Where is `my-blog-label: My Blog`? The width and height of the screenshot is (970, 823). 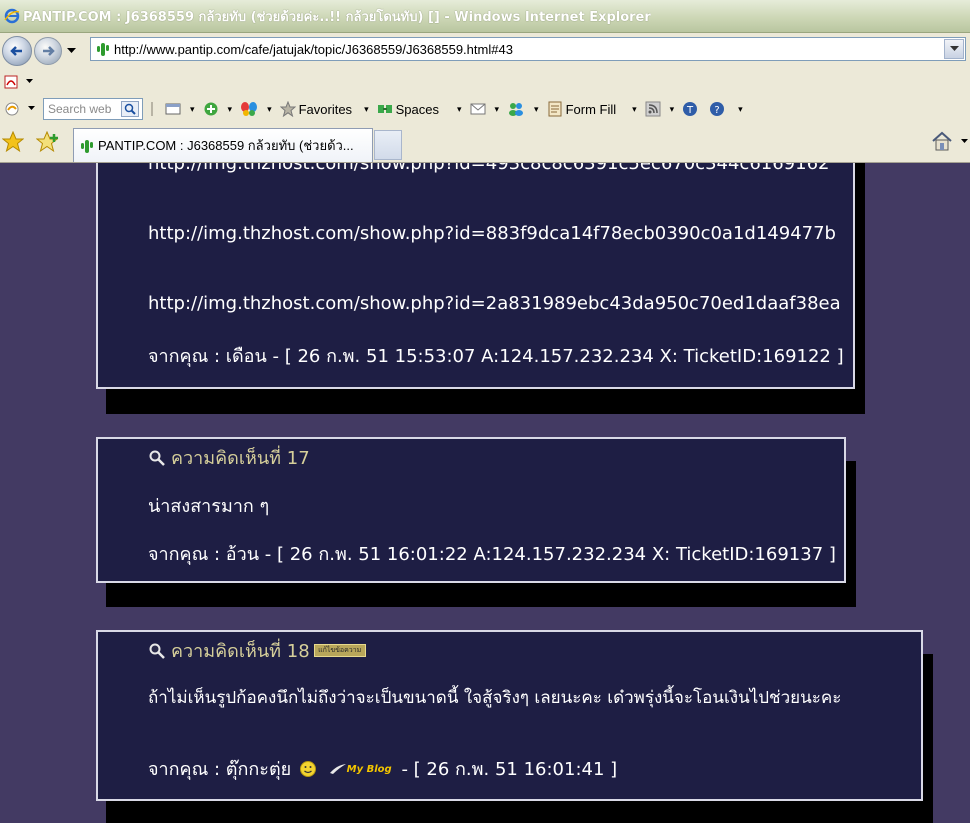 my-blog-label: My Blog is located at coordinates (369, 769).